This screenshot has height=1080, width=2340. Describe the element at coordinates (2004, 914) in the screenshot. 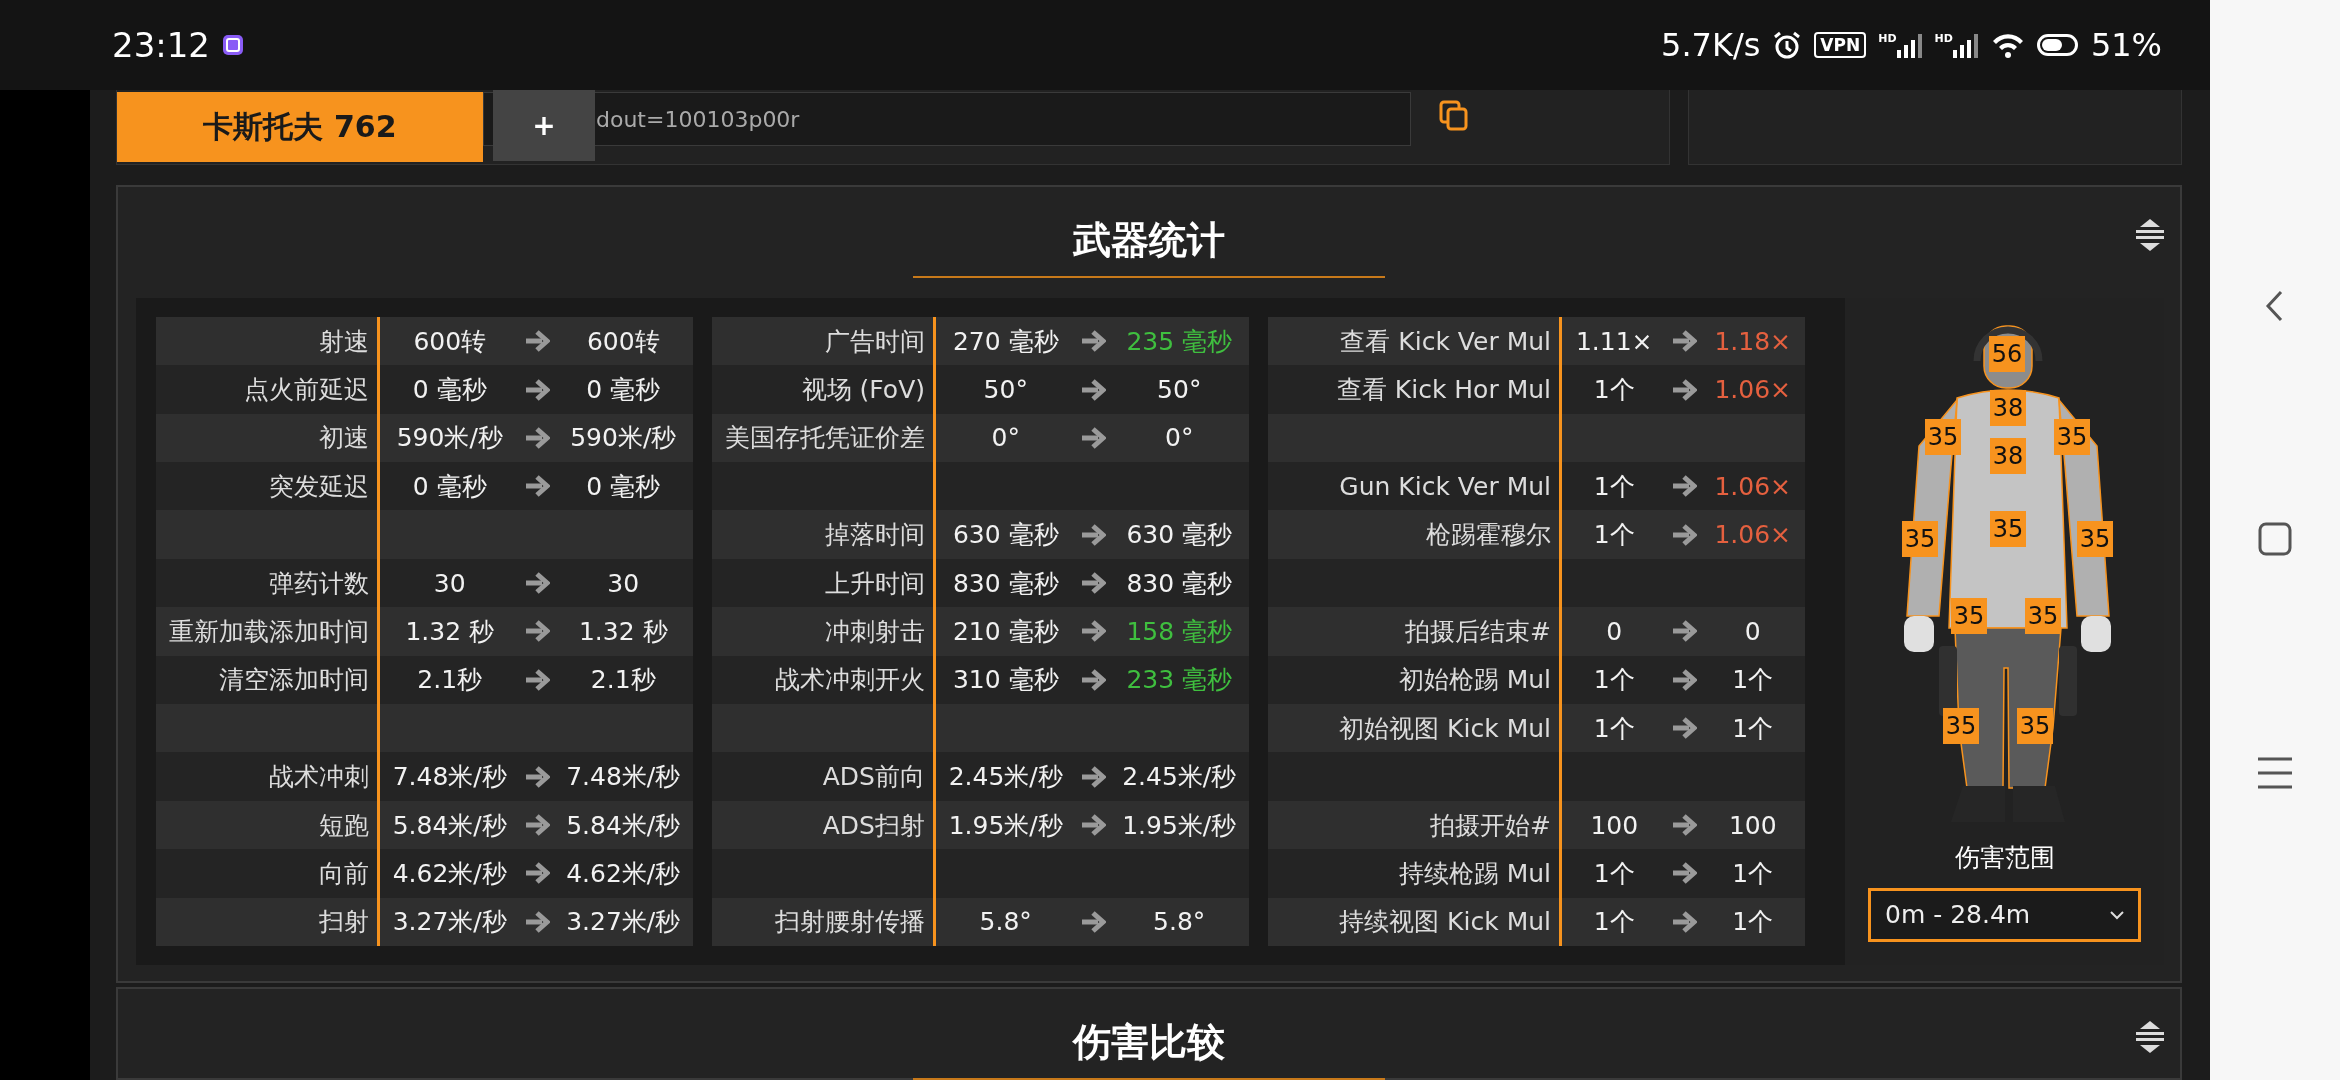

I see `range-dropdown: 0m - 28.4m` at that location.